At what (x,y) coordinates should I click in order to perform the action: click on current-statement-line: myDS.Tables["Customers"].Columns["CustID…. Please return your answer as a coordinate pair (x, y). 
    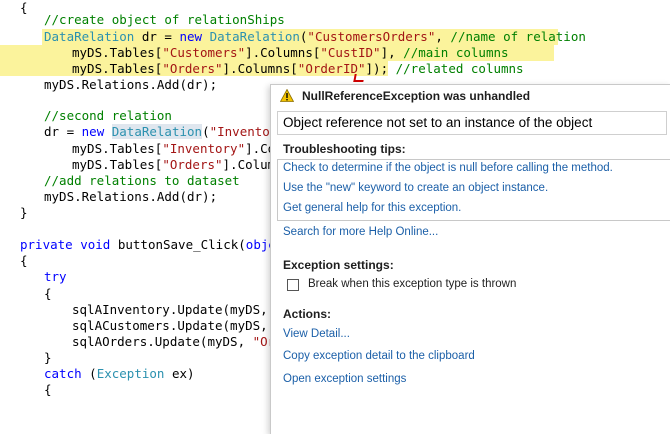
    Looking at the image, I should click on (277, 53).